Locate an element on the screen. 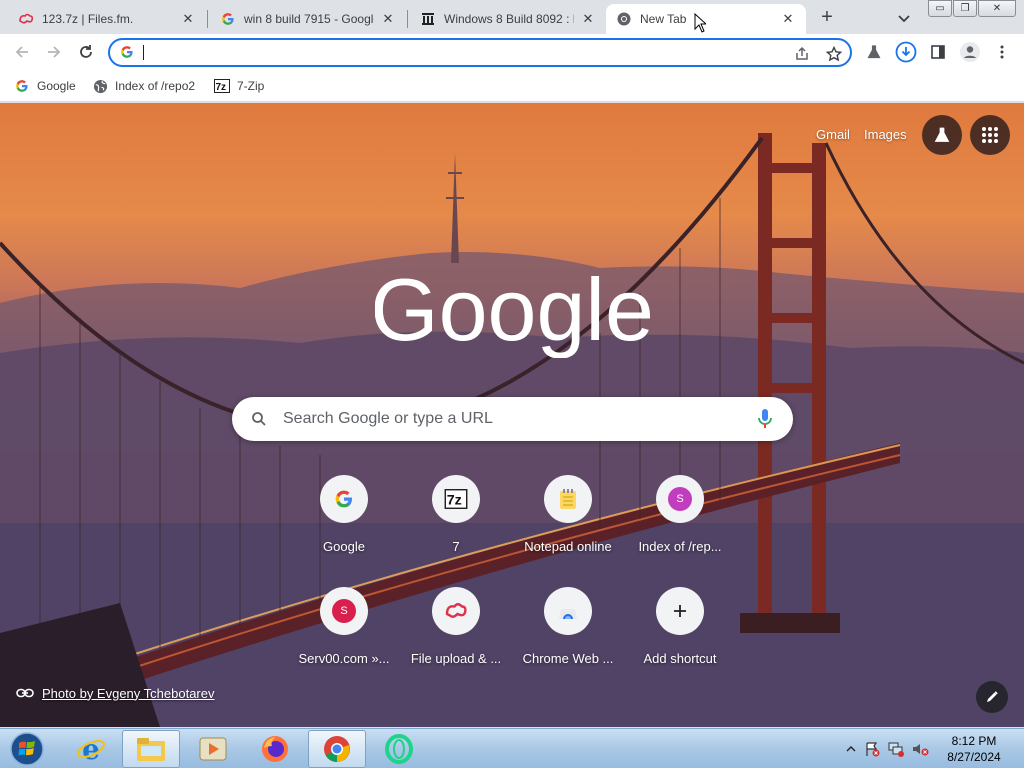 Image resolution: width=1024 pixels, height=768 pixels. address-input is located at coordinates (452, 52).